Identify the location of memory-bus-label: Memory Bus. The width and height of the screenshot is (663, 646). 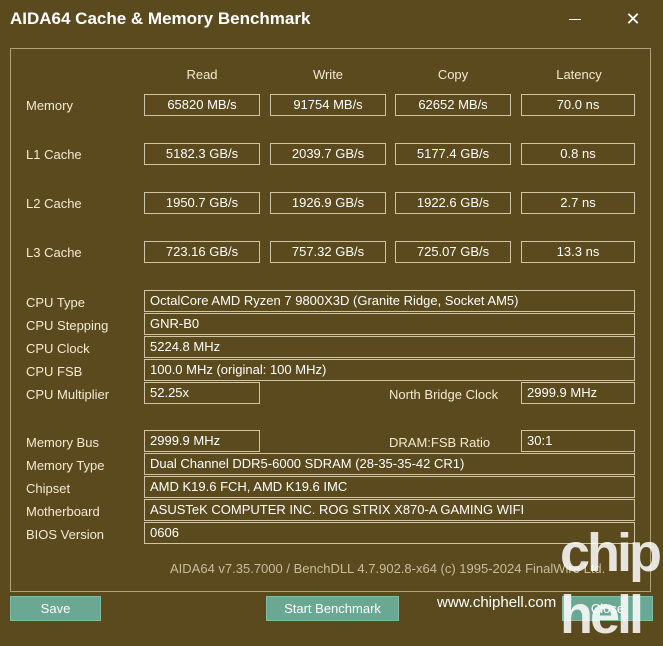
(62, 442).